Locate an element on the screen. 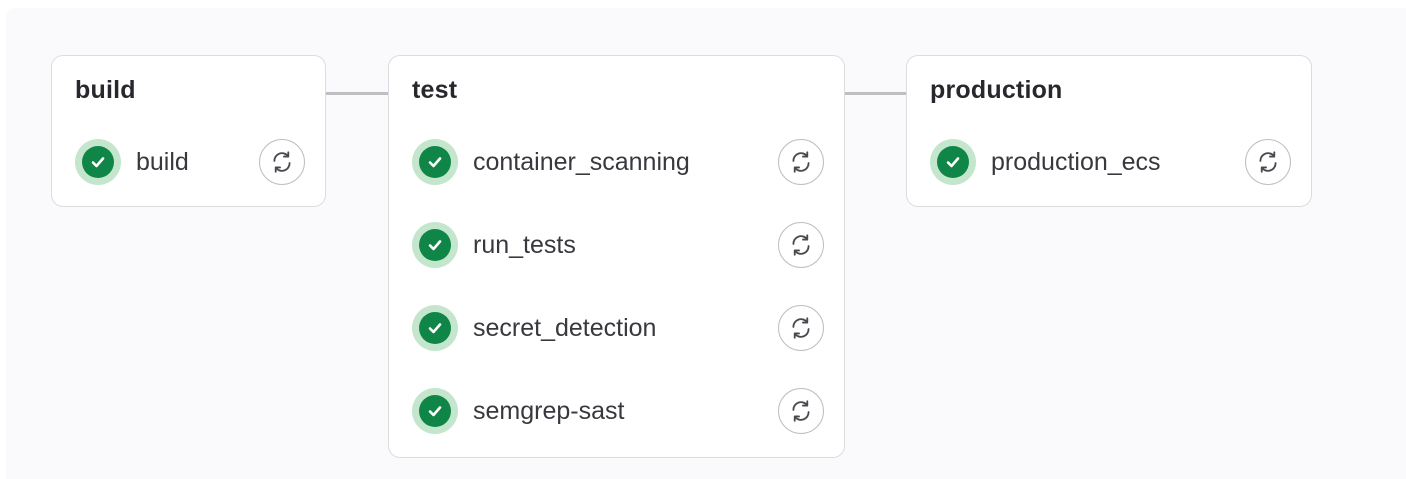 The image size is (1406, 479). job-name: container_scanning is located at coordinates (581, 162).